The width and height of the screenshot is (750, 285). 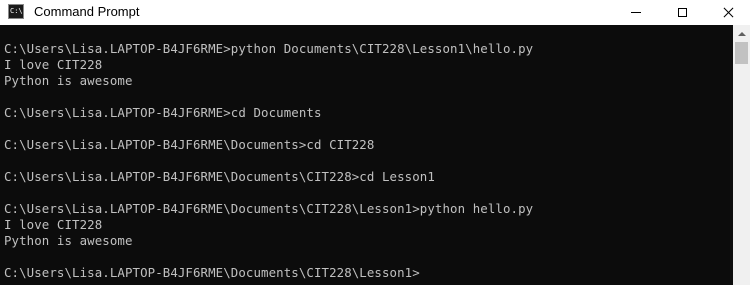 I want to click on scroll-up-button, so click(x=741, y=33).